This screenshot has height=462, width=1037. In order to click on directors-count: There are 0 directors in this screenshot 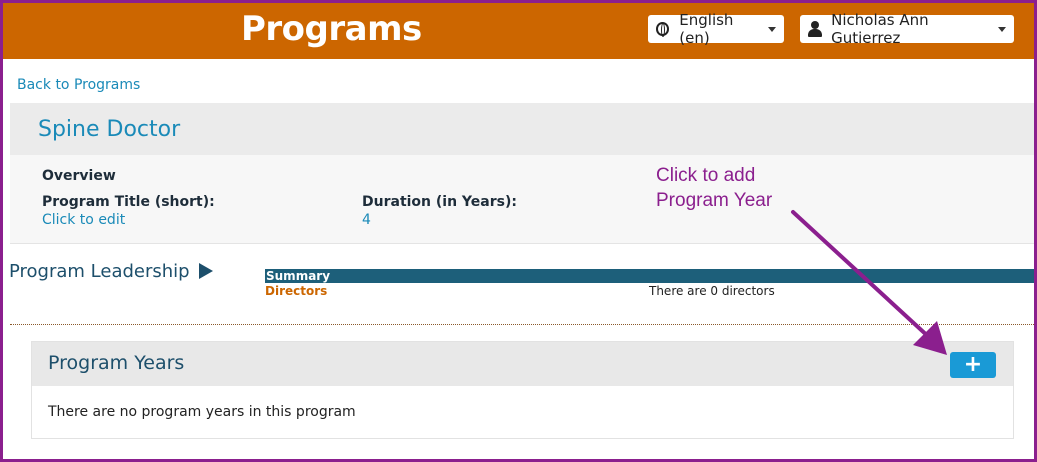, I will do `click(712, 291)`.